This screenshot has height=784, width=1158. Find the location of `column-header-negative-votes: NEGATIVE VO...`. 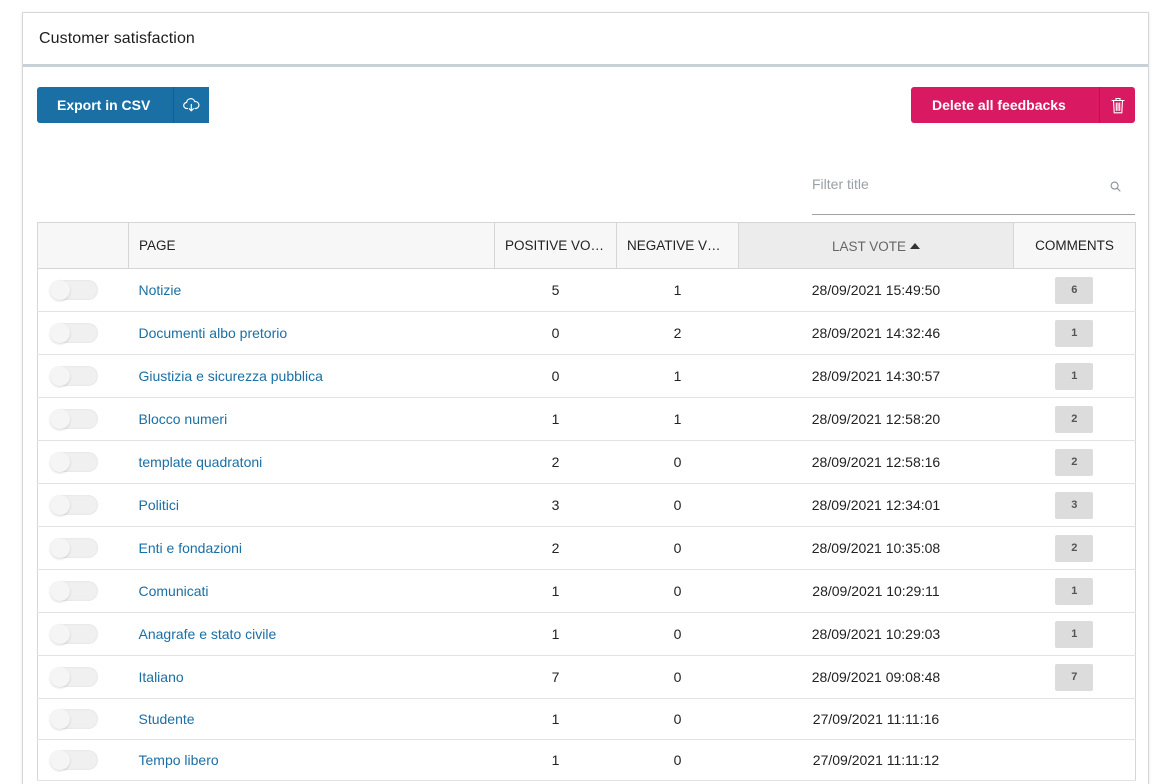

column-header-negative-votes: NEGATIVE VO... is located at coordinates (677, 245).